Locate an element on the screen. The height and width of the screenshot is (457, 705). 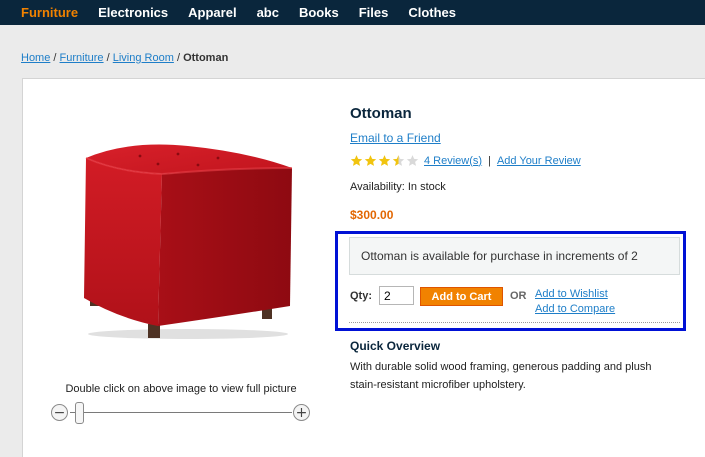
zoom-slider-track is located at coordinates (181, 412).